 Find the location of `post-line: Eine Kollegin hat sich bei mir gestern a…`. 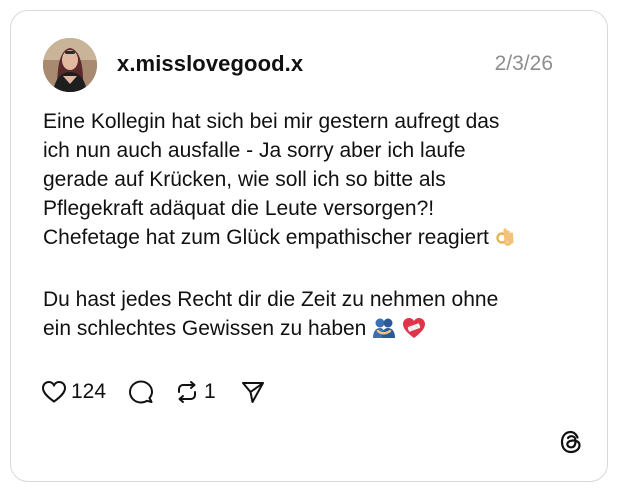

post-line: Eine Kollegin hat sich bei mir gestern a… is located at coordinates (271, 121).